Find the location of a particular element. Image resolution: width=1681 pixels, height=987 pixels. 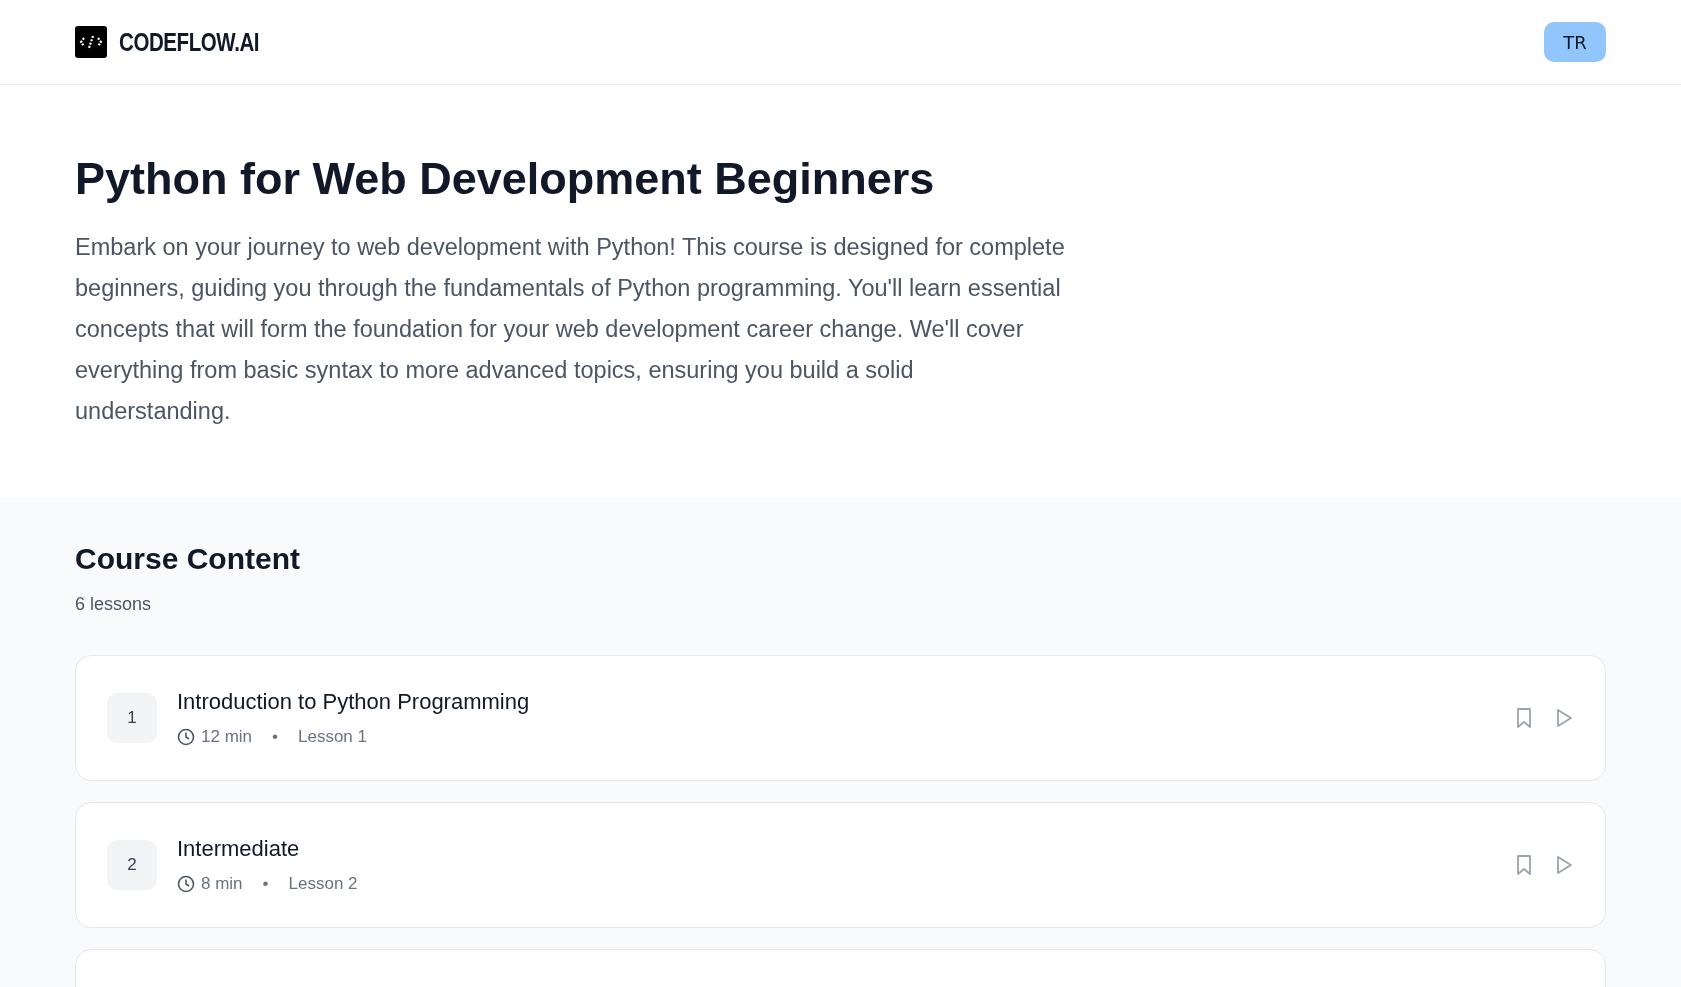

brand-name: CODEFLOW.AI is located at coordinates (189, 42).